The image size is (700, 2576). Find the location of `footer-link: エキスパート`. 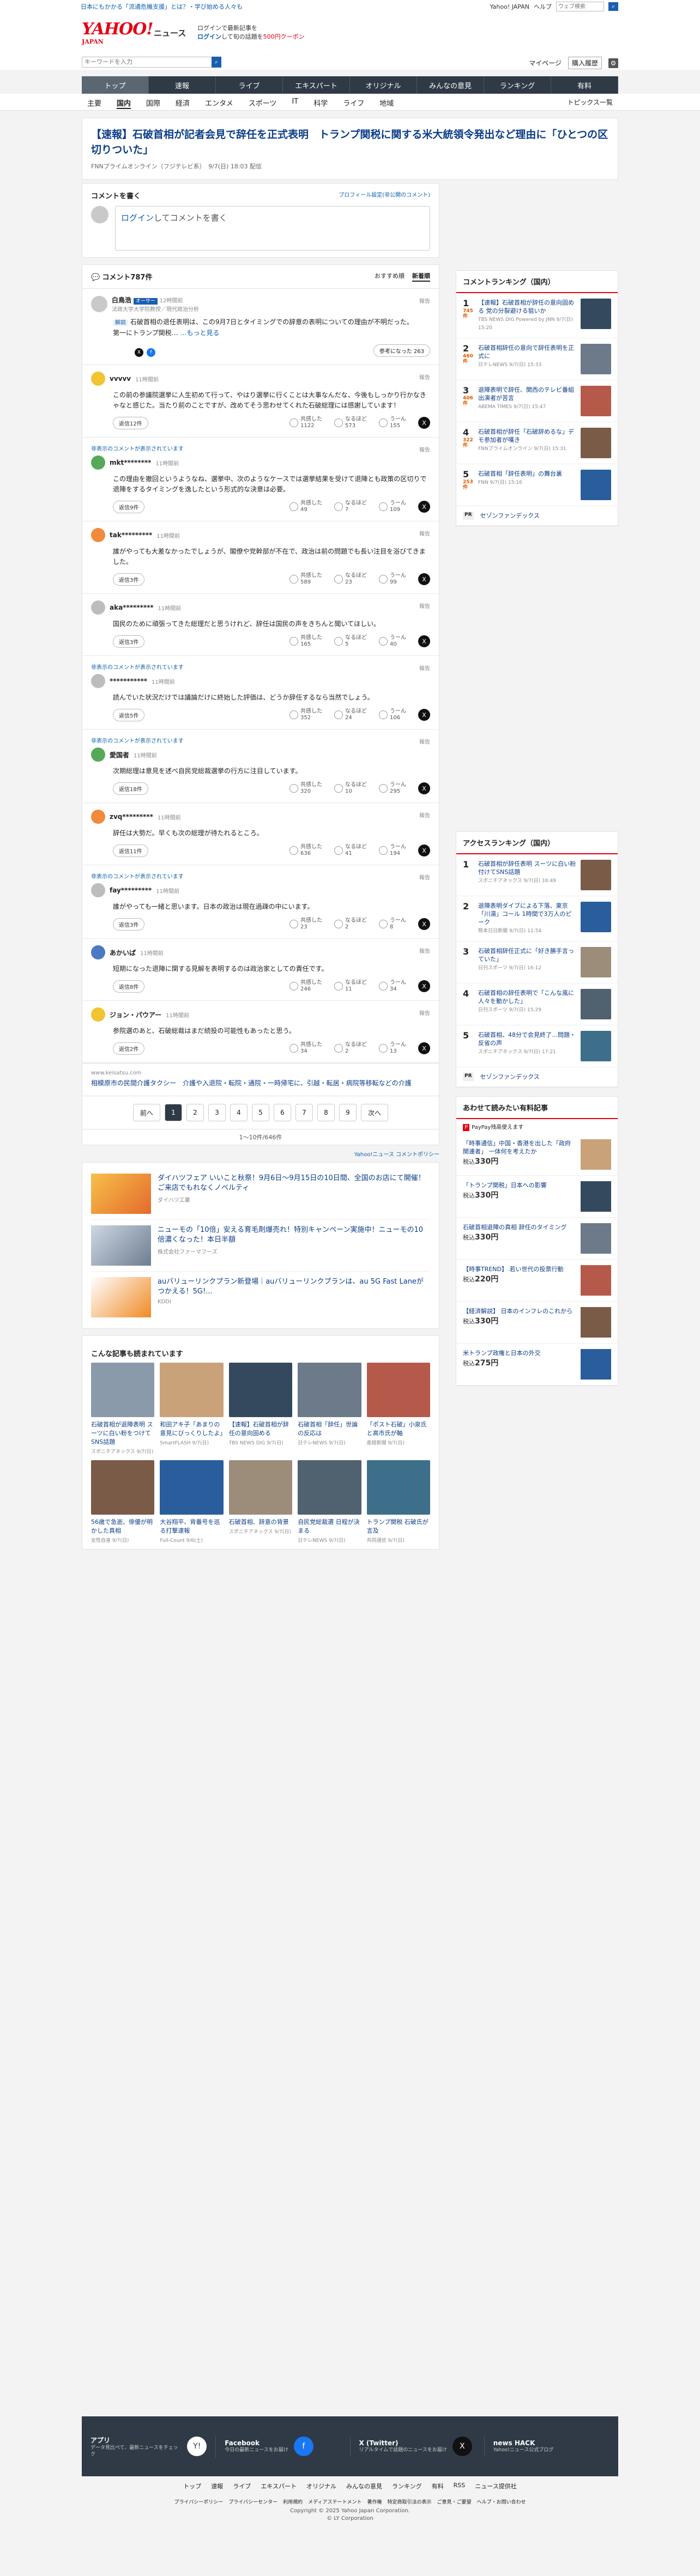

footer-link: エキスパート is located at coordinates (279, 2486).